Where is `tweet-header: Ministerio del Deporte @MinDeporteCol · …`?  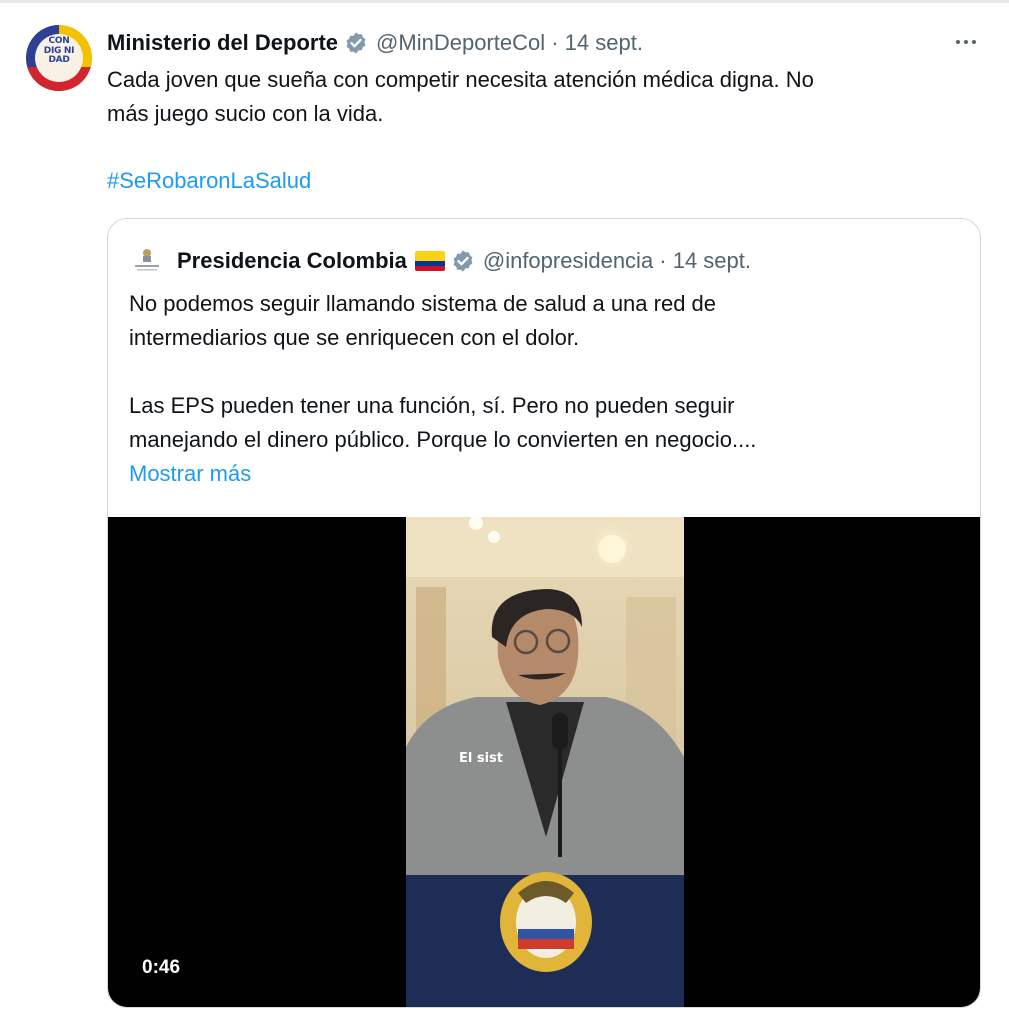 tweet-header: Ministerio del Deporte @MinDeporteCol · … is located at coordinates (375, 43).